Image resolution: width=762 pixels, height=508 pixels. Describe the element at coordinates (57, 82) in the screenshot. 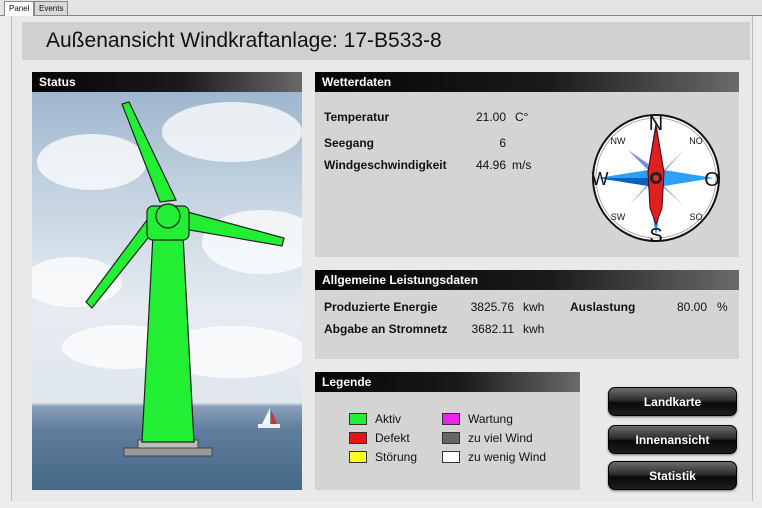

I see `status-heading: Status` at that location.